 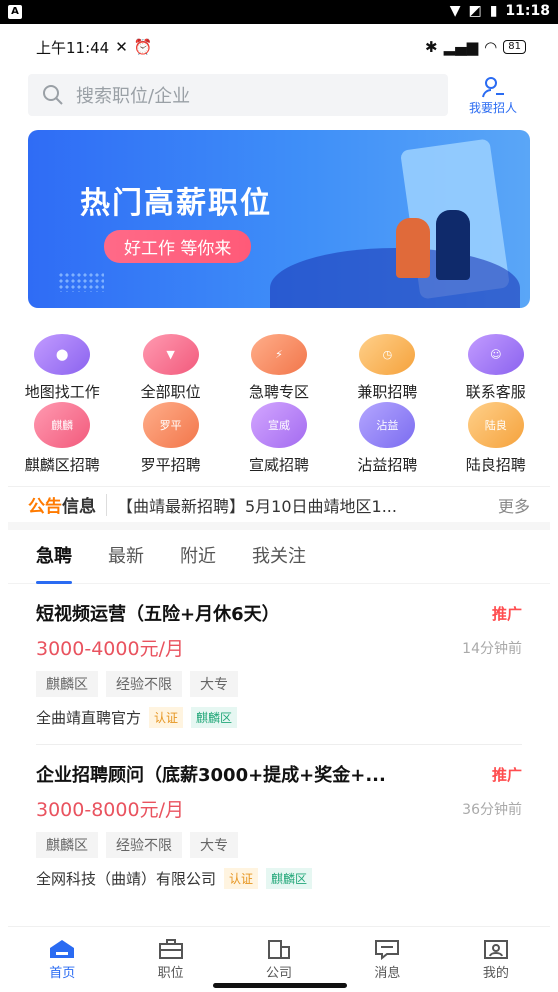 I want to click on mute-icon: ✕, so click(x=121, y=47).